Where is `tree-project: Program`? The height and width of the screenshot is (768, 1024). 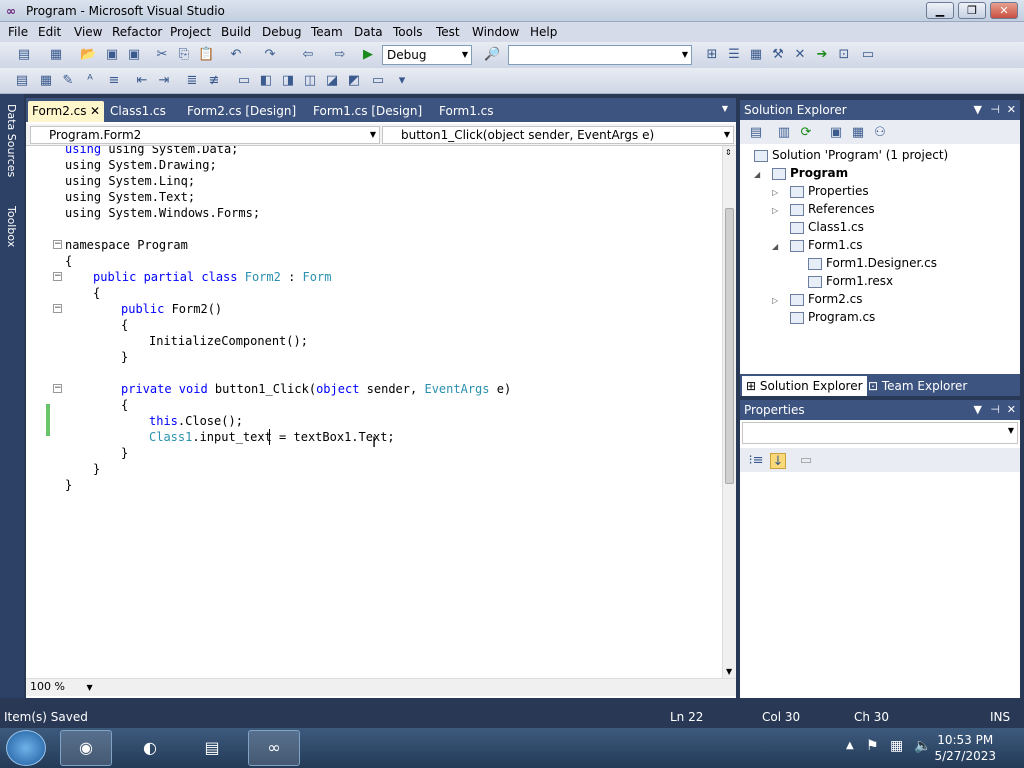
tree-project: Program is located at coordinates (810, 173).